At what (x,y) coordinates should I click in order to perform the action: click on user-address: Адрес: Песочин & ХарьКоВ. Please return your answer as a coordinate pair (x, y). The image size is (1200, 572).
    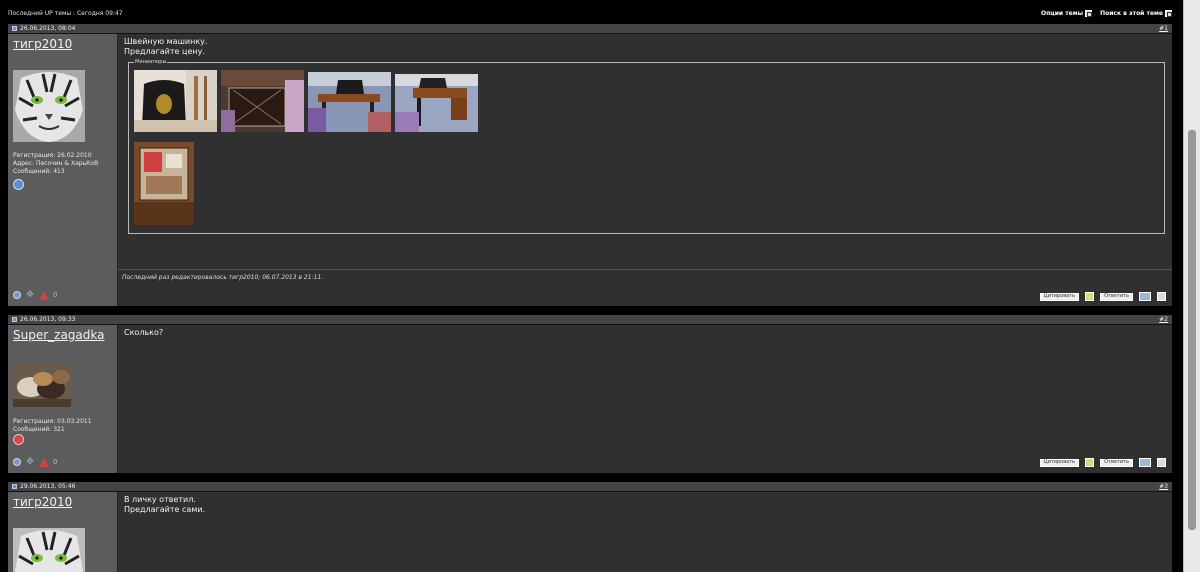
    Looking at the image, I should click on (56, 163).